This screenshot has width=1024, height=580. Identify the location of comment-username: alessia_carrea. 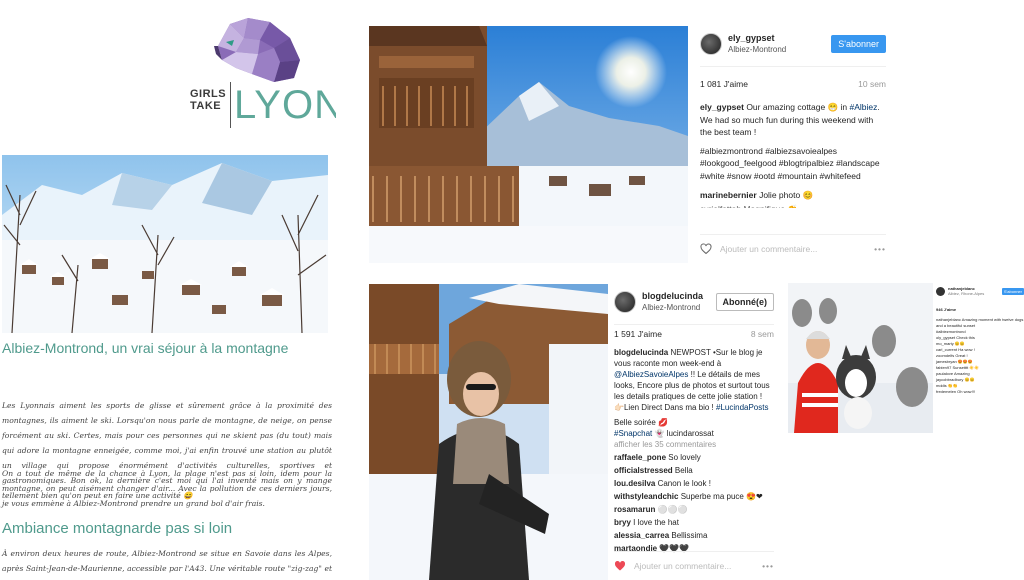
(641, 535).